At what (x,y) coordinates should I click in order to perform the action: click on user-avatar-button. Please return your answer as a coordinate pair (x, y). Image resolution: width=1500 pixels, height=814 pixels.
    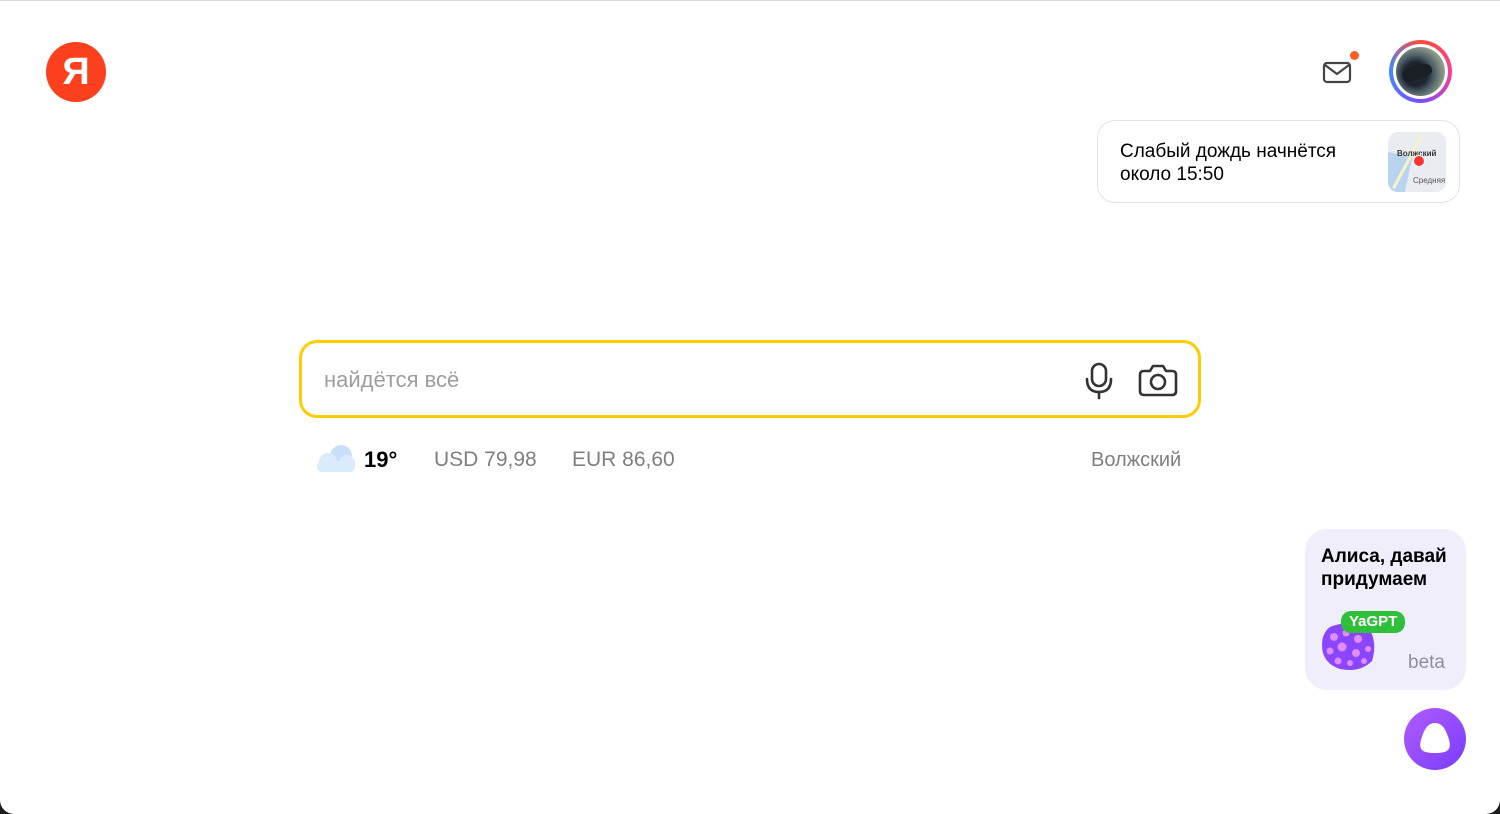
    Looking at the image, I should click on (1420, 71).